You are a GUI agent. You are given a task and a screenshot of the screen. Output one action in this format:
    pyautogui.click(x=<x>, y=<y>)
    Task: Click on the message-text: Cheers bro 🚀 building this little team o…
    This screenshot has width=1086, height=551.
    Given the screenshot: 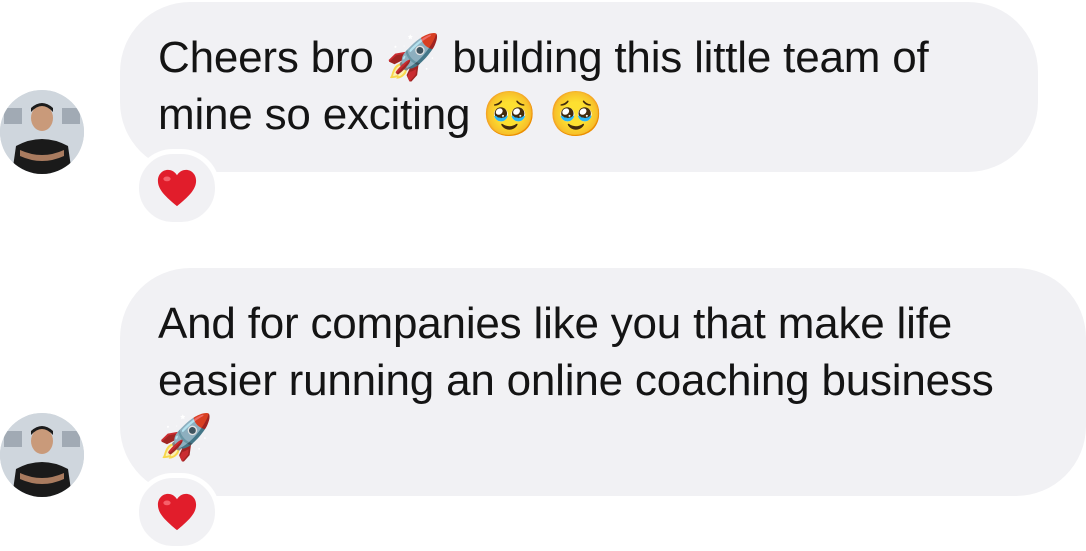 What is the action you would take?
    pyautogui.click(x=543, y=86)
    